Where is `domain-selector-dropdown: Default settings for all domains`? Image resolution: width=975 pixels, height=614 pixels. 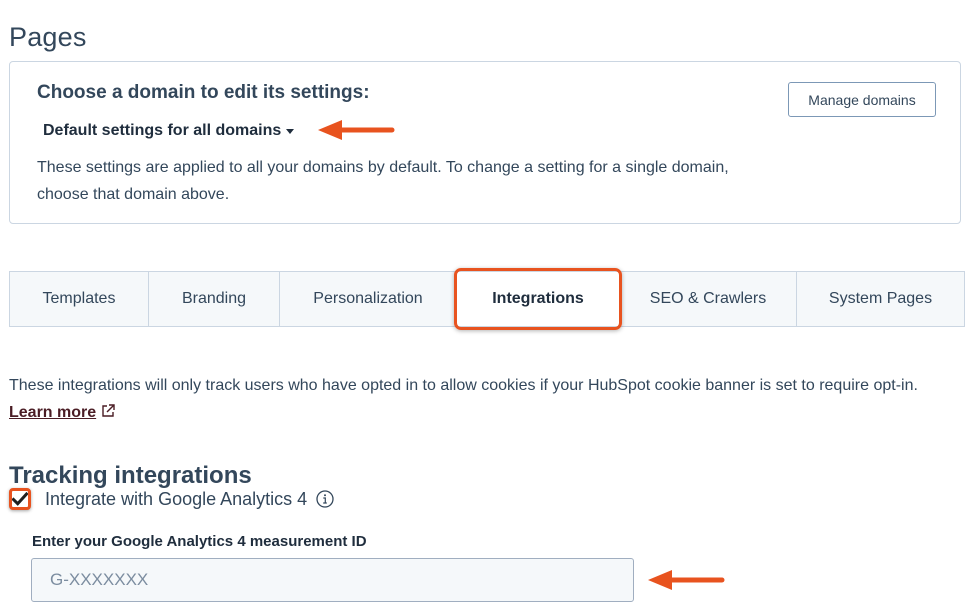 domain-selector-dropdown: Default settings for all domains is located at coordinates (169, 131).